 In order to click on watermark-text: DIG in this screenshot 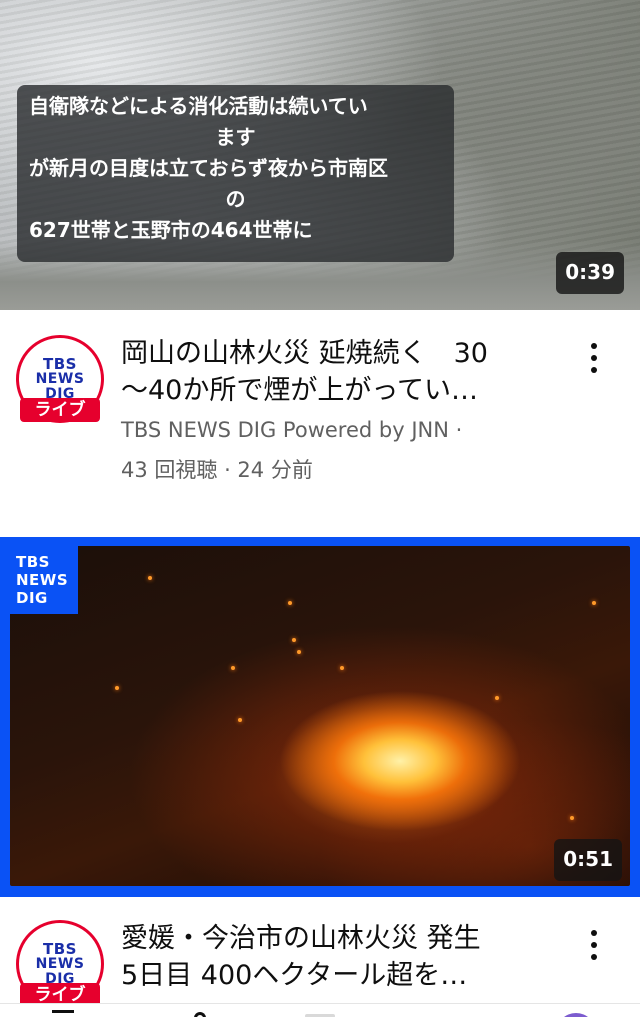, I will do `click(32, 598)`.